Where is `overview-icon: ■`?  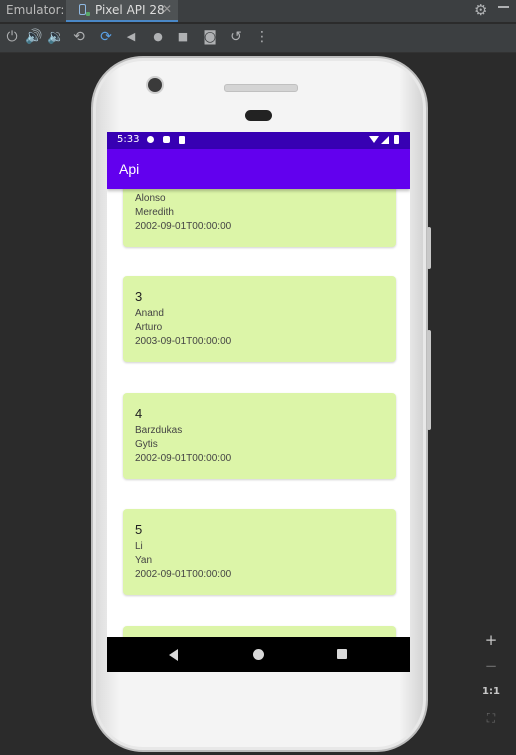
overview-icon: ■ is located at coordinates (183, 37).